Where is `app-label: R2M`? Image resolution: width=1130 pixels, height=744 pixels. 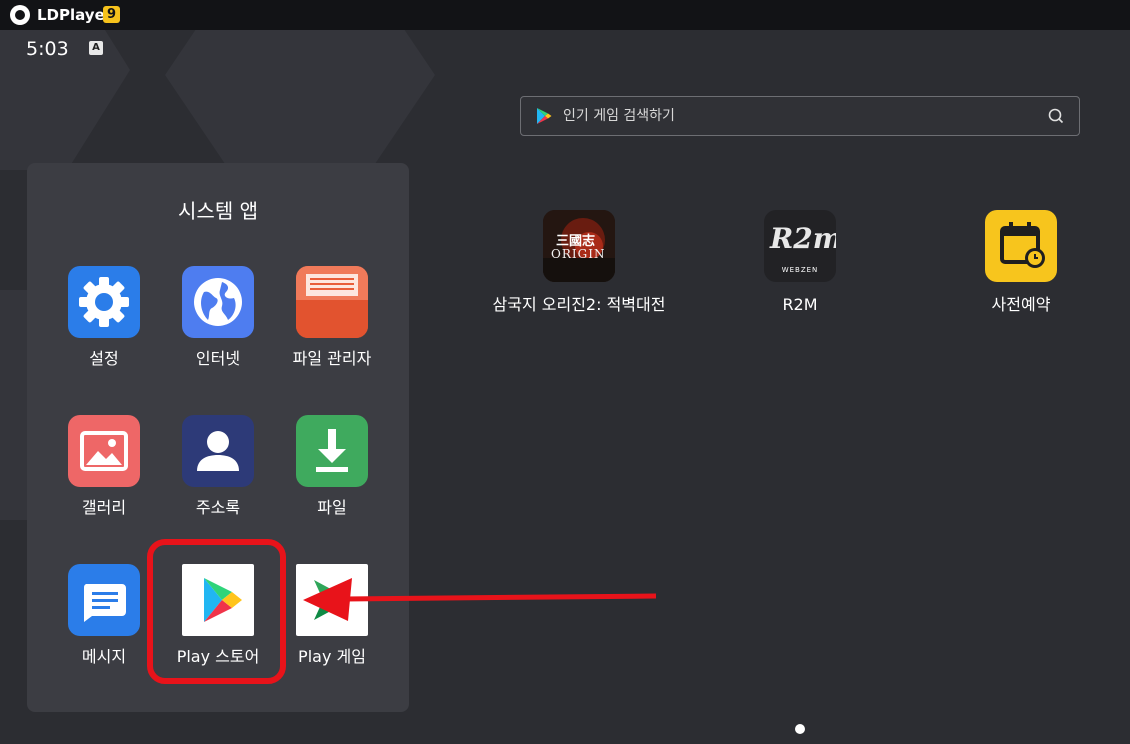 app-label: R2M is located at coordinates (800, 304).